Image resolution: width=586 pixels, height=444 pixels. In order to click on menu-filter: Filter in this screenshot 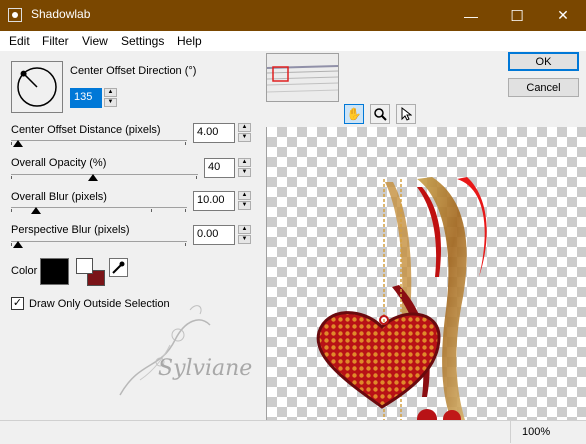, I will do `click(55, 41)`.